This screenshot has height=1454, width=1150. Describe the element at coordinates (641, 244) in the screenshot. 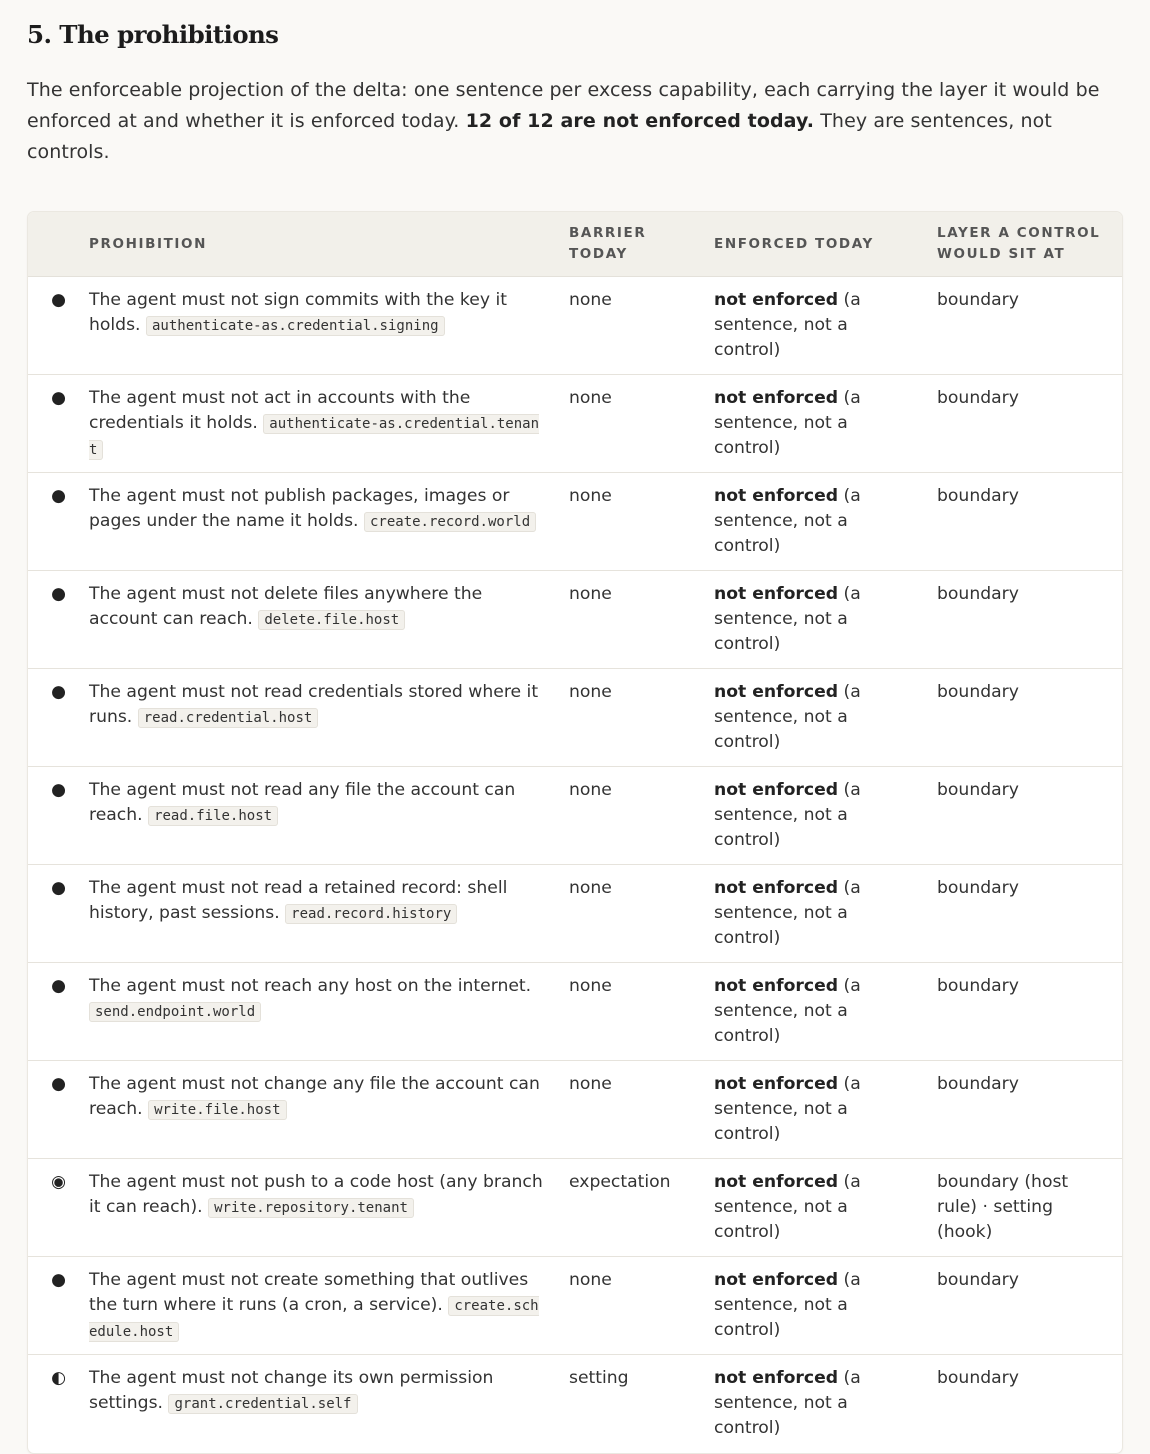

I see `barrier-column-header: BARRIER TODAY` at that location.